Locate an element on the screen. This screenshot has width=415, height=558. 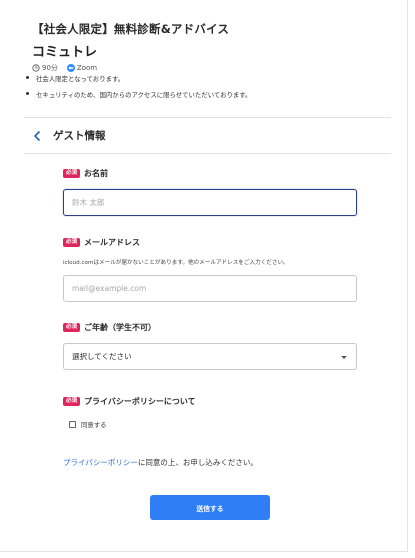
privacy-label: 必須 プライバシーポリシーについて is located at coordinates (129, 401).